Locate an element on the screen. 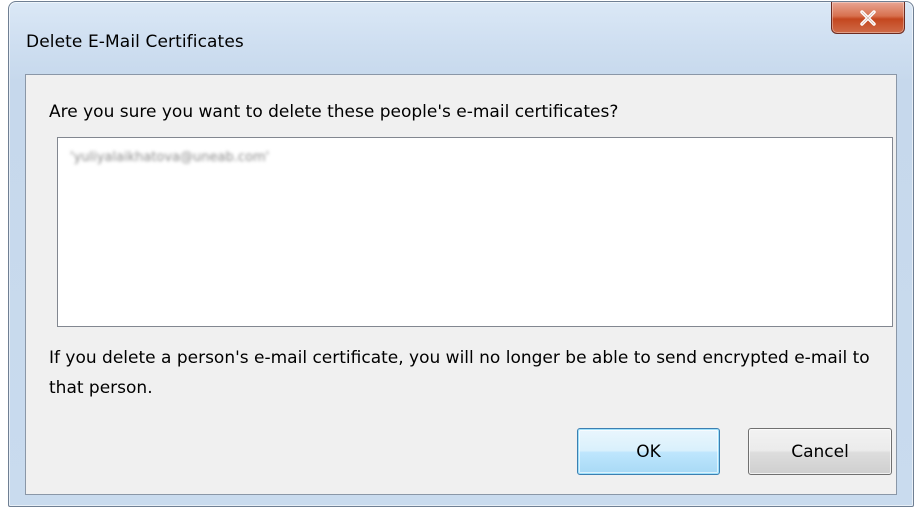 Image resolution: width=919 pixels, height=511 pixels. cancel-button: Cancel is located at coordinates (820, 451).